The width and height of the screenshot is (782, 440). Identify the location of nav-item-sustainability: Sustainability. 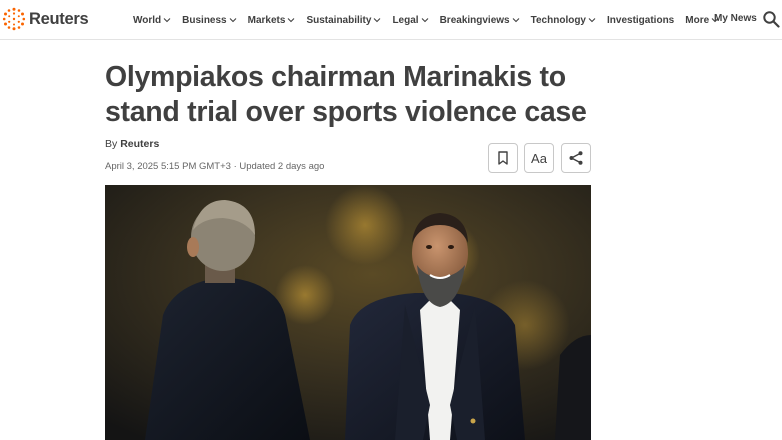
(343, 20).